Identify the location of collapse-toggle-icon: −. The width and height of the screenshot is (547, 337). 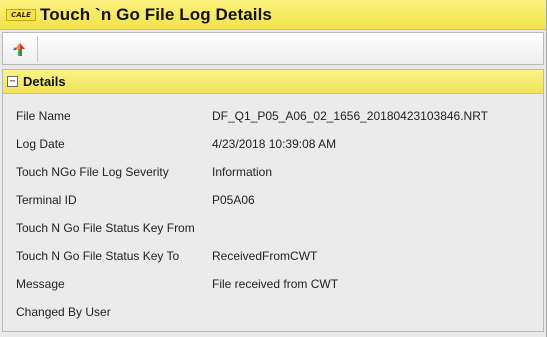
(12, 81).